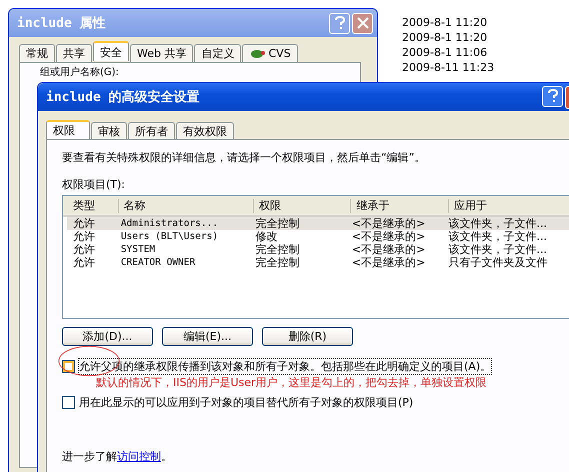  What do you see at coordinates (266, 236) in the screenshot?
I see `table-cell-text: 修改` at bounding box center [266, 236].